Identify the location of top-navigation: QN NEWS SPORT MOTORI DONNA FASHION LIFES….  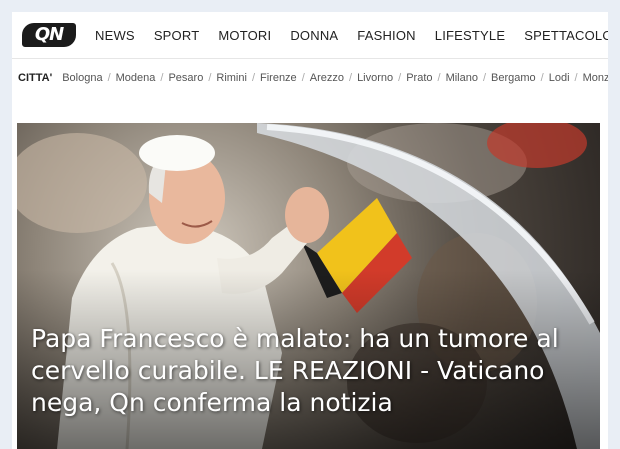
(310, 35).